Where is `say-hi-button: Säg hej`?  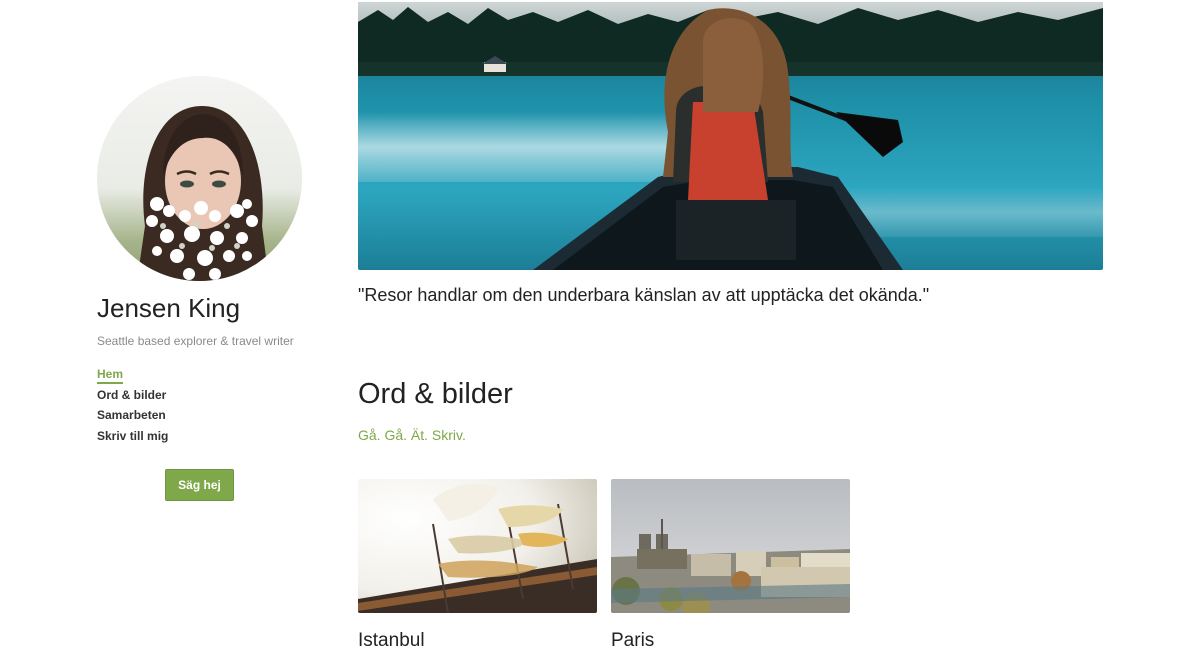
say-hi-button: Säg hej is located at coordinates (199, 485).